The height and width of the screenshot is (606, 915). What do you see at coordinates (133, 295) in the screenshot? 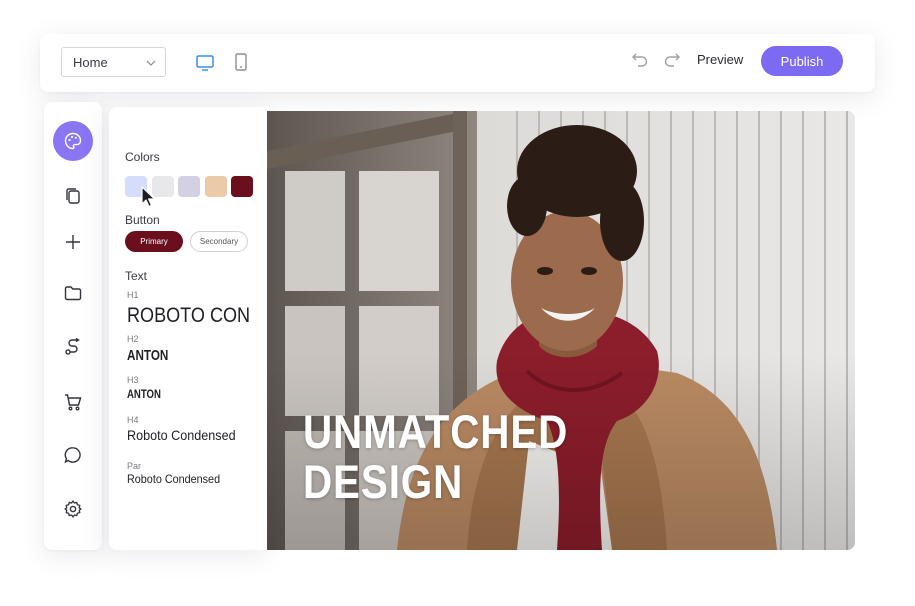
I see `font-tag-h1: H1` at bounding box center [133, 295].